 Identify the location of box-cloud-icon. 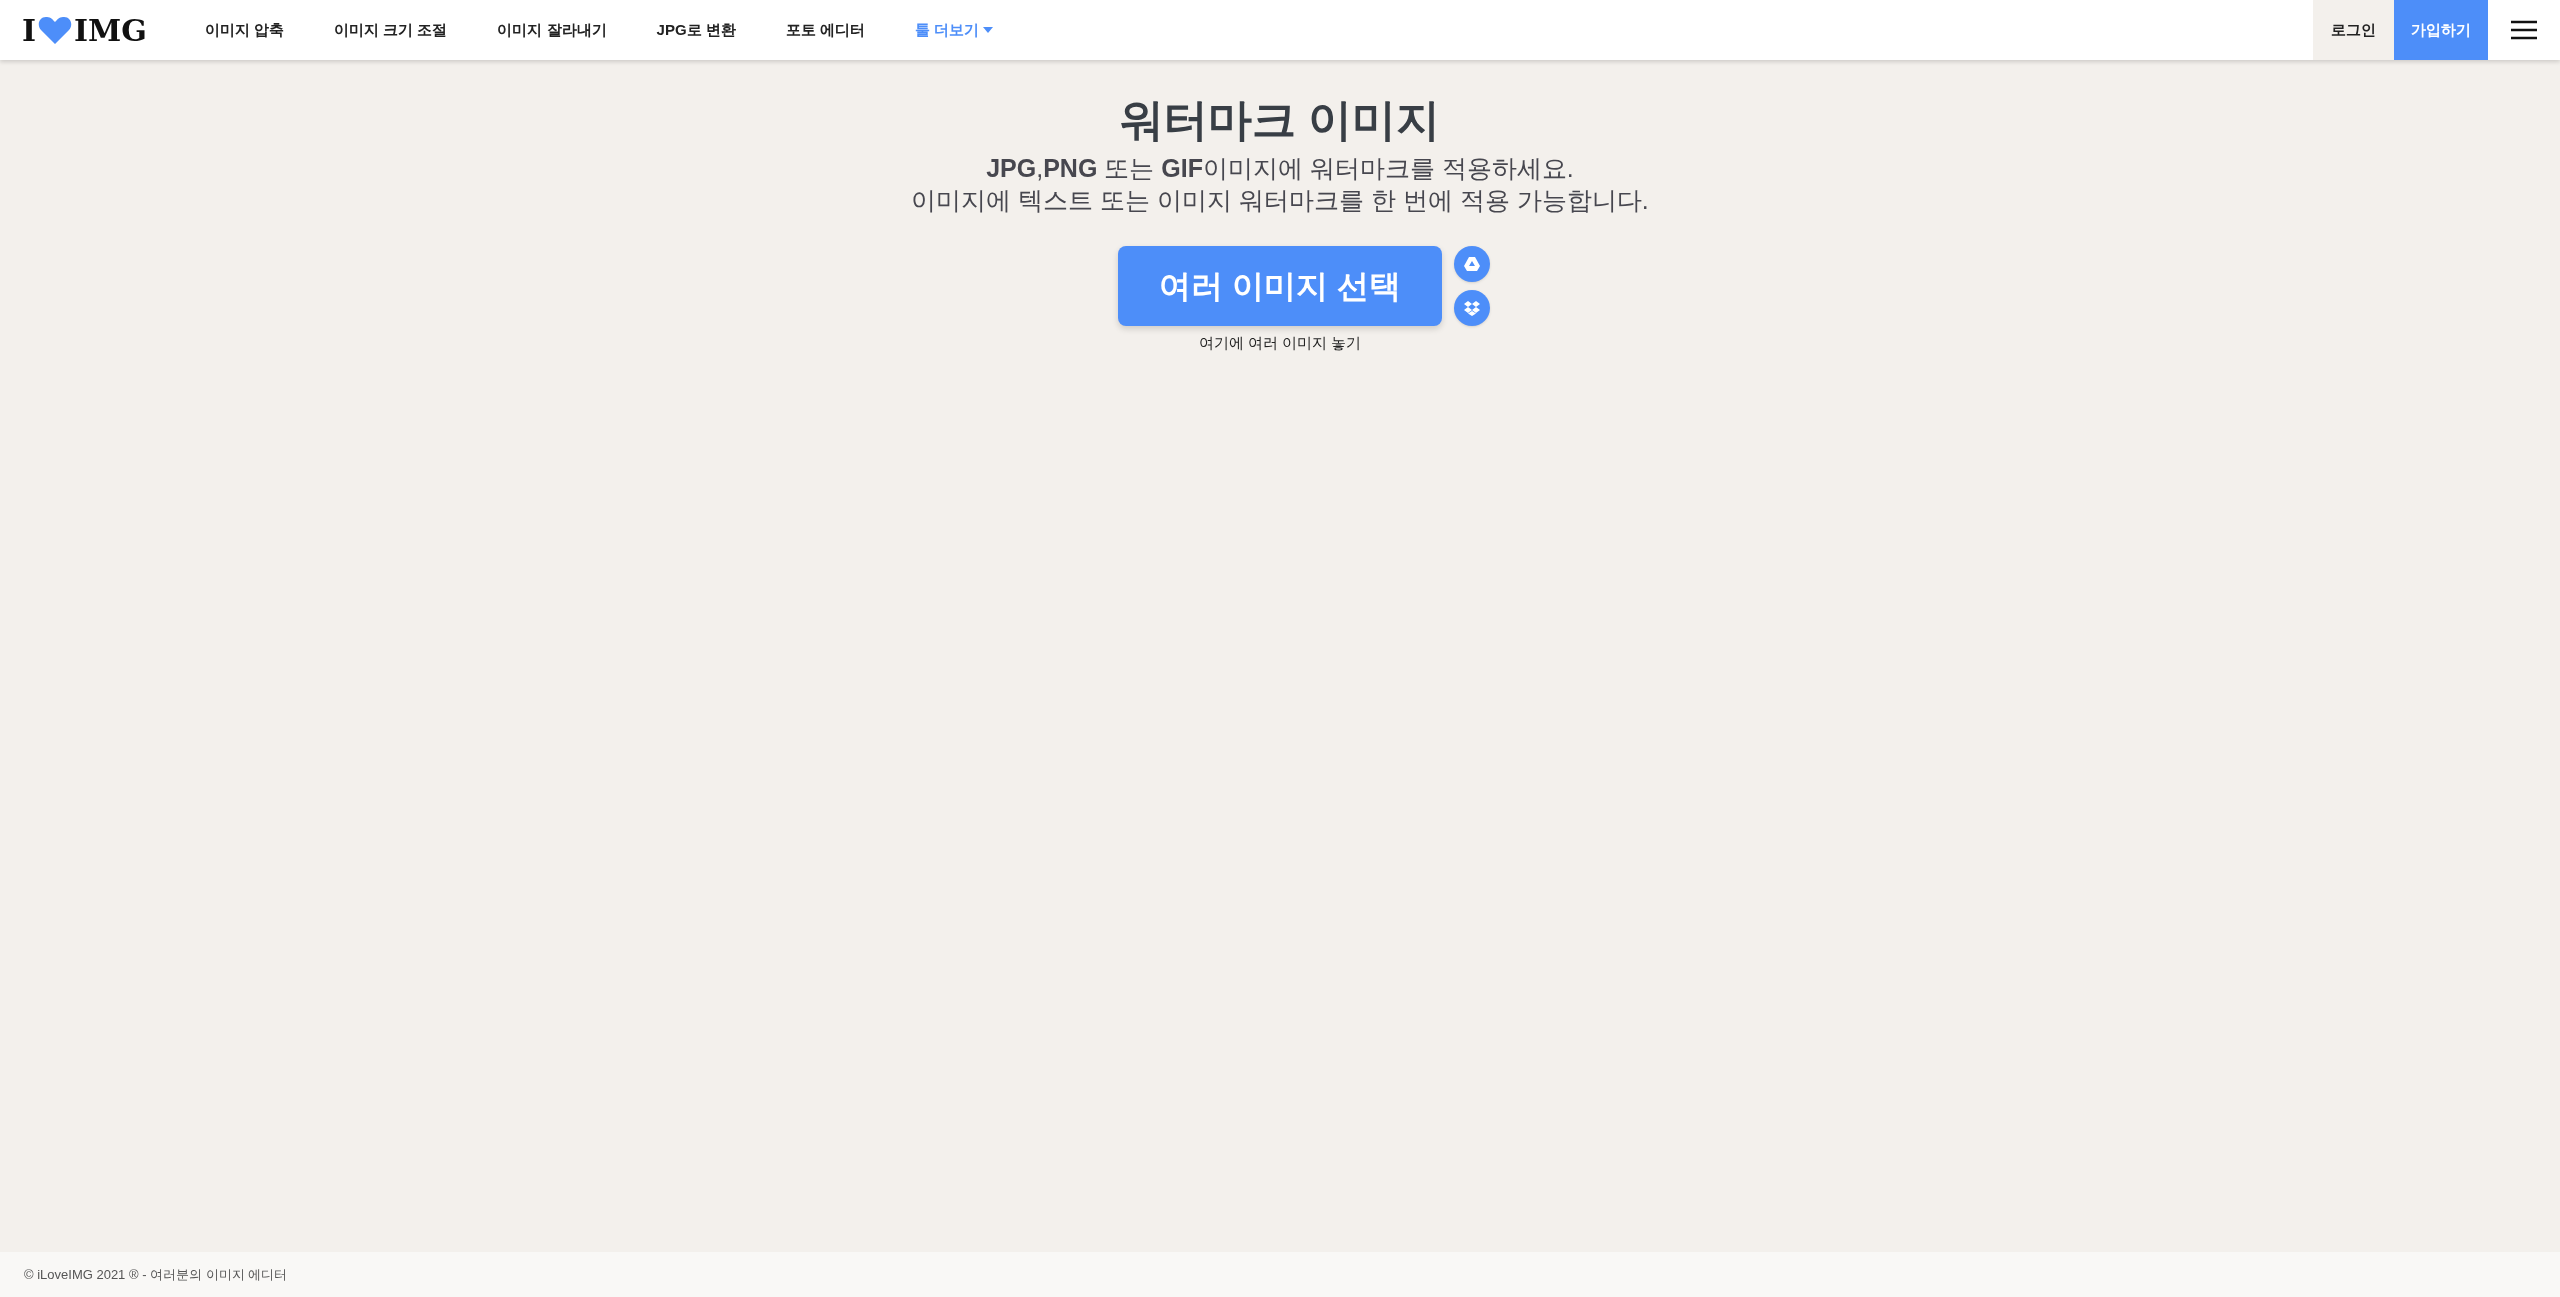
(1472, 308).